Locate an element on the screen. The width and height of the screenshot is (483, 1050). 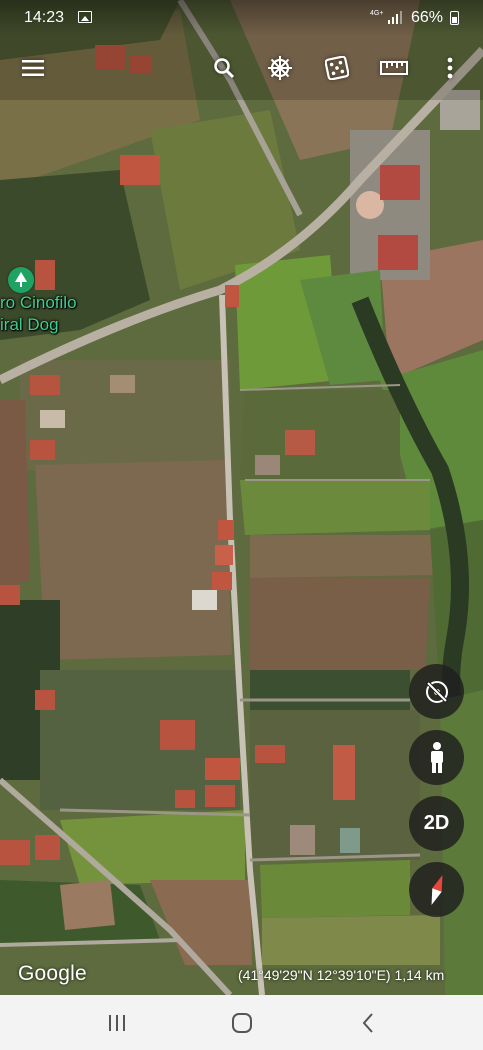
view-mode-button: 2D is located at coordinates (436, 823).